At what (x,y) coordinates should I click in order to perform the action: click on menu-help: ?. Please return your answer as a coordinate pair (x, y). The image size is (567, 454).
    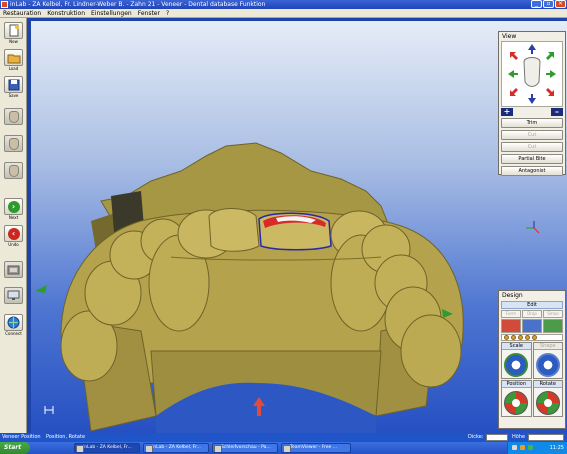
    Looking at the image, I should click on (167, 13).